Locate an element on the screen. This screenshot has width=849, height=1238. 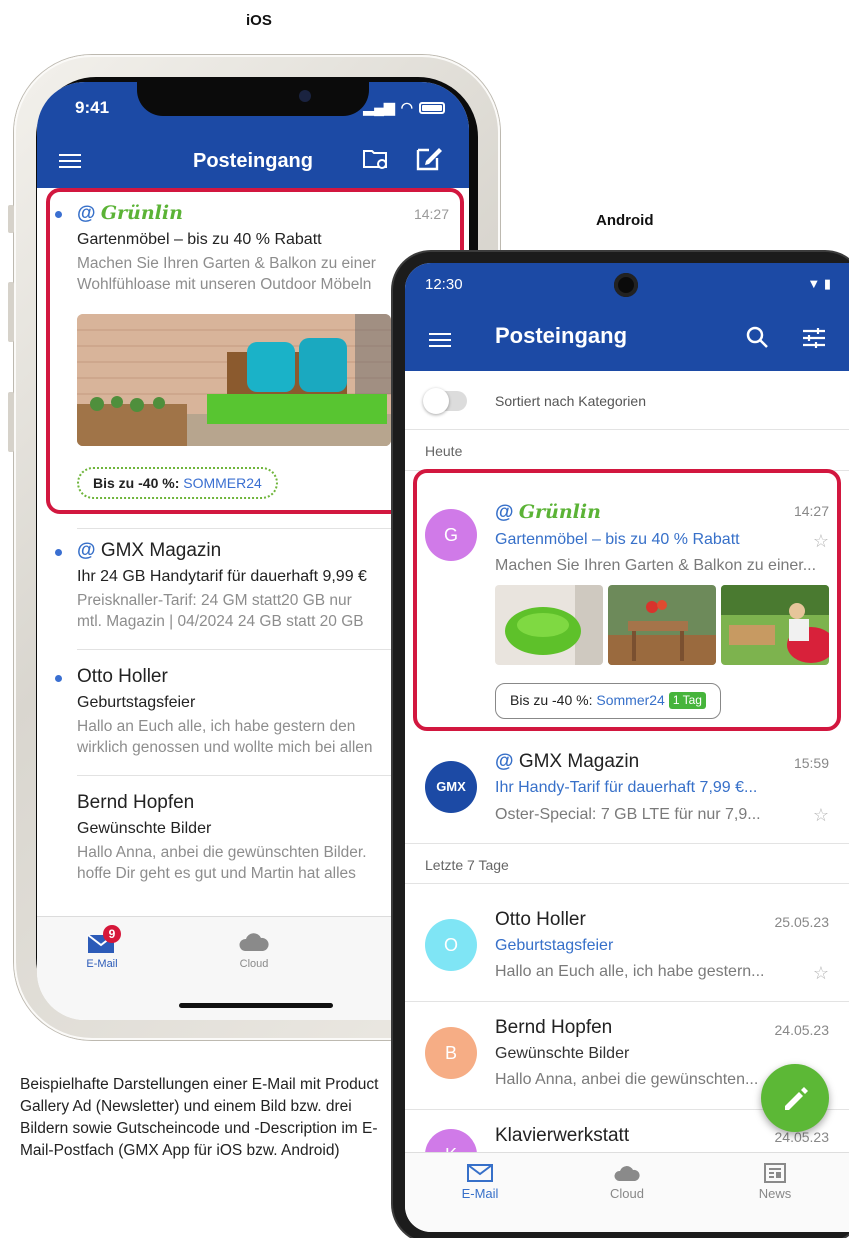
news-icon is located at coordinates (775, 1173).